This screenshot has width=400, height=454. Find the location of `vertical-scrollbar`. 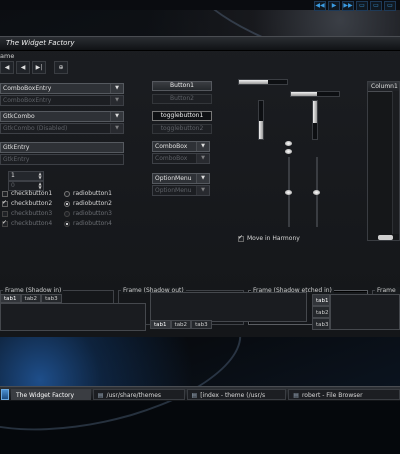

vertical-scrollbar is located at coordinates (395, 162).